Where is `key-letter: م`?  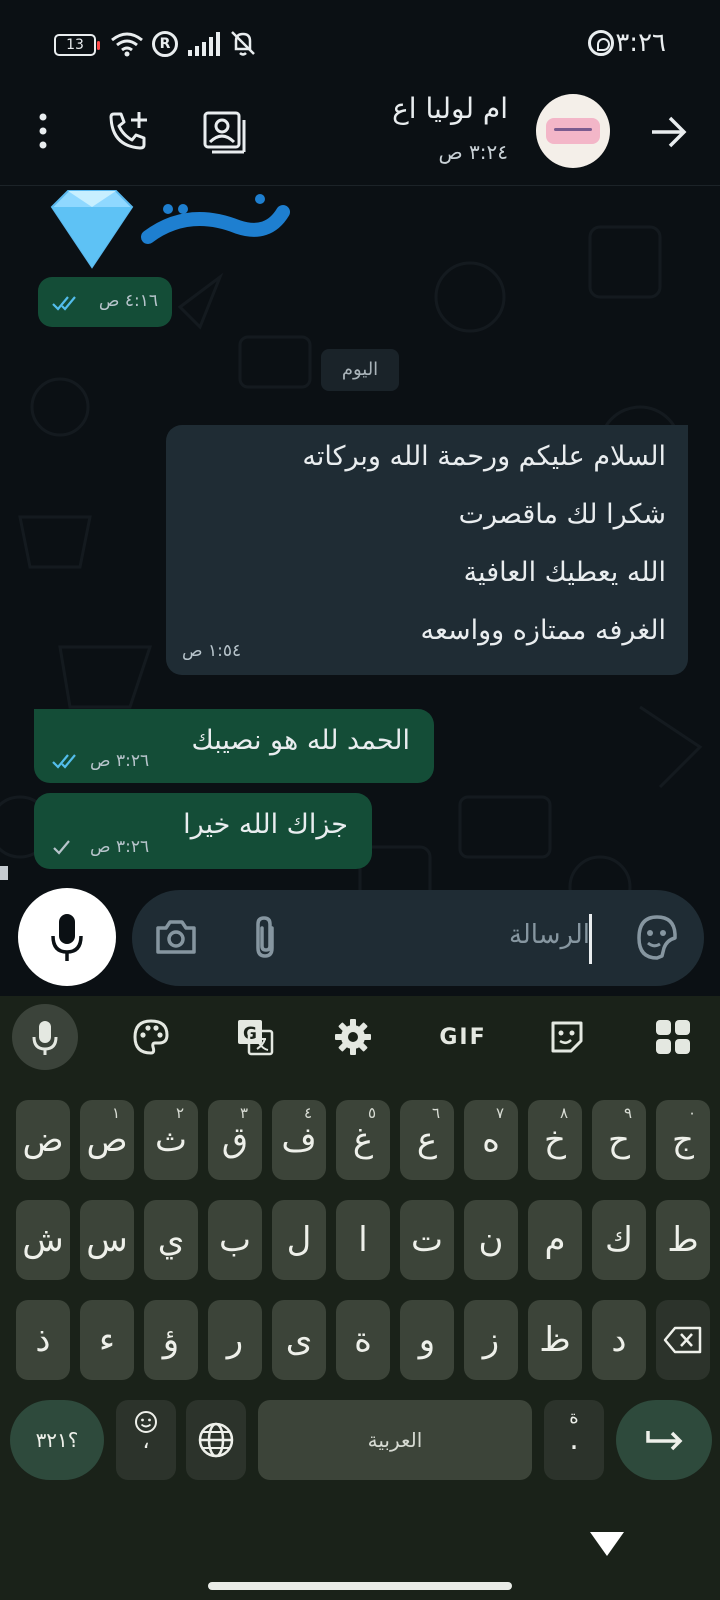
key-letter: م is located at coordinates (555, 1240).